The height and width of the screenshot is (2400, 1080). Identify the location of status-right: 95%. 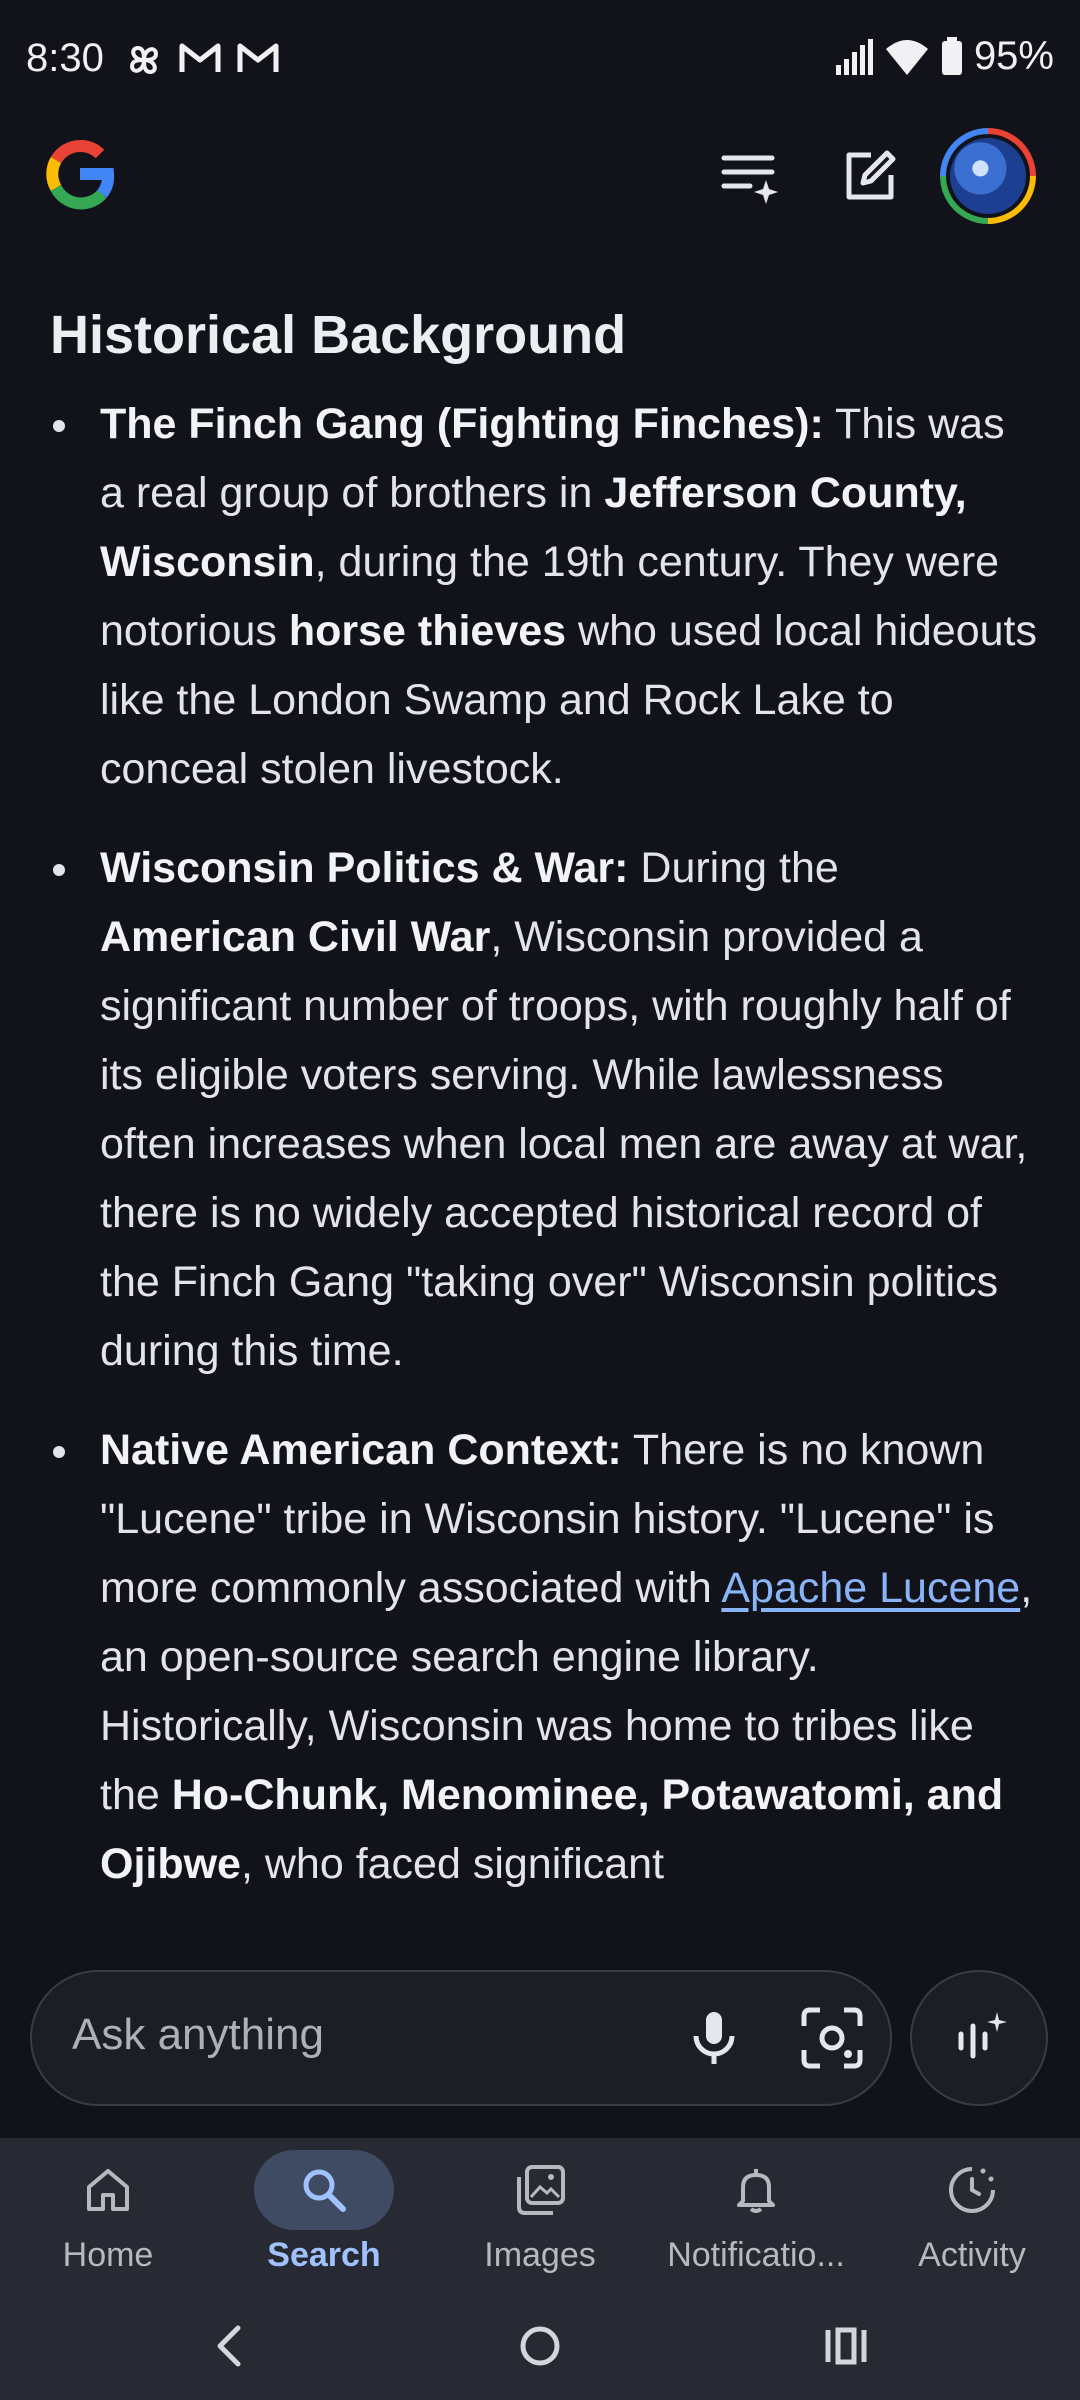
(944, 56).